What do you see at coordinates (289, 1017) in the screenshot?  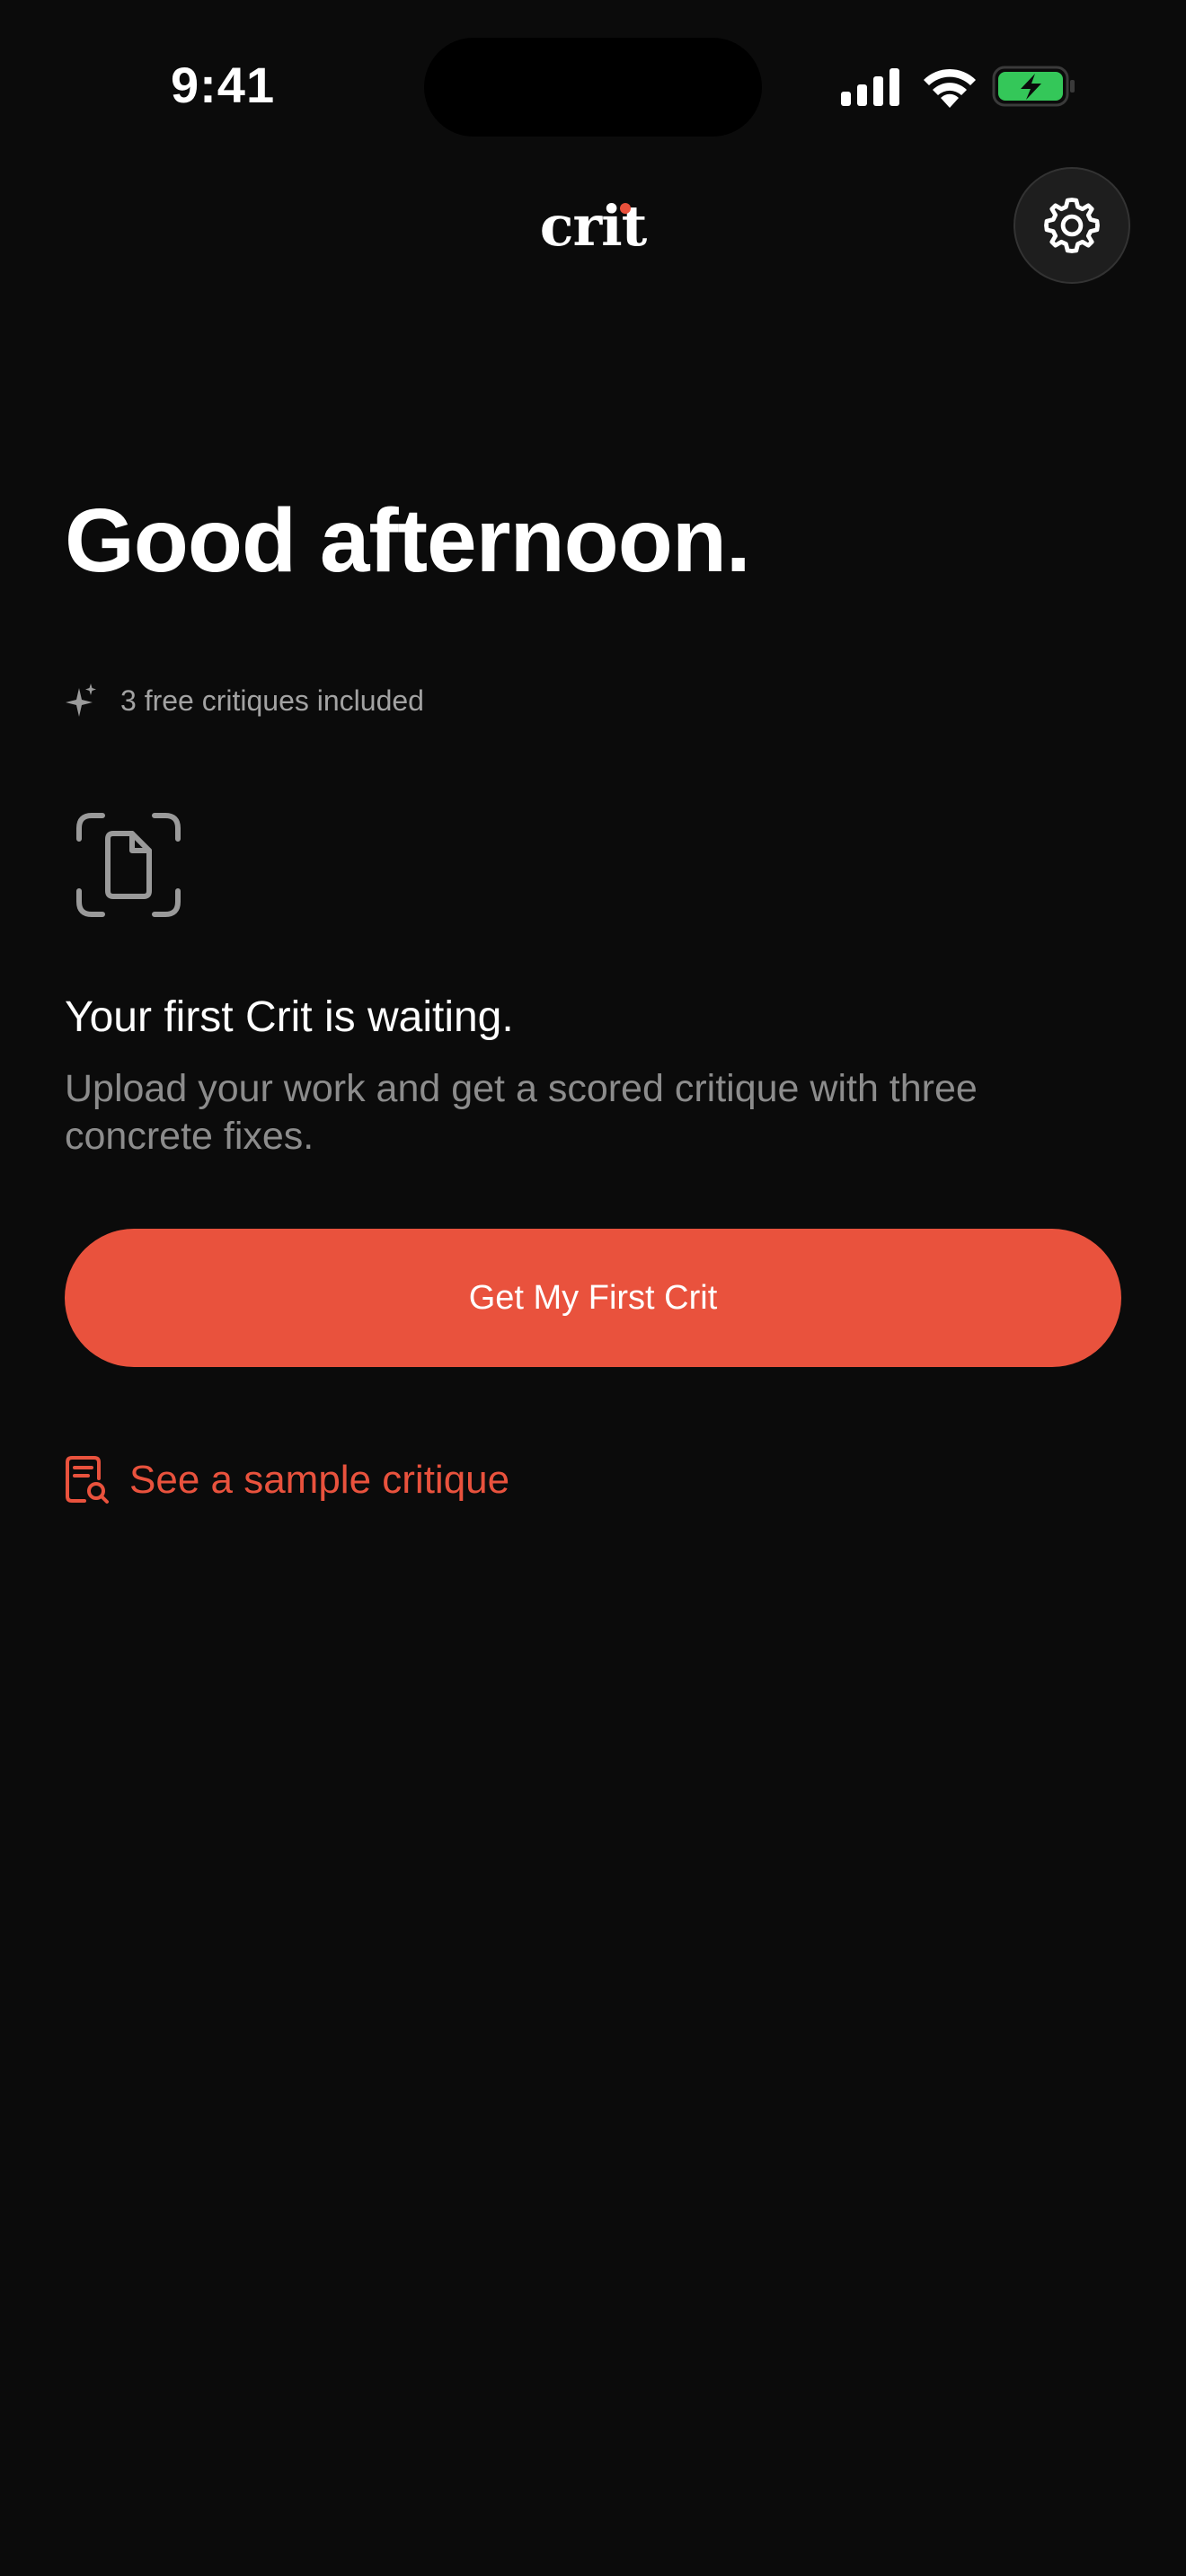 I see `empty-state-title: Your first Crit is waiting.` at bounding box center [289, 1017].